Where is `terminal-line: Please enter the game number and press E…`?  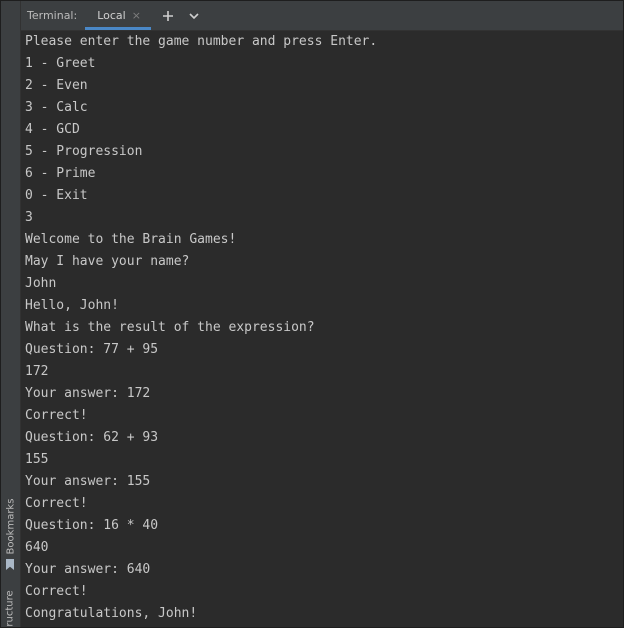 terminal-line: Please enter the game number and press E… is located at coordinates (201, 41).